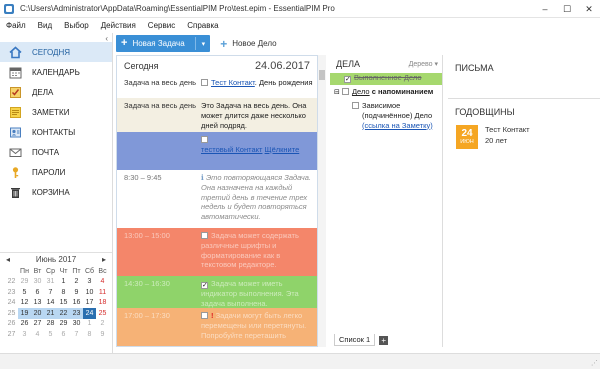 The image size is (600, 369). What do you see at coordinates (76, 313) in the screenshot?
I see `calendar-day: 23` at bounding box center [76, 313].